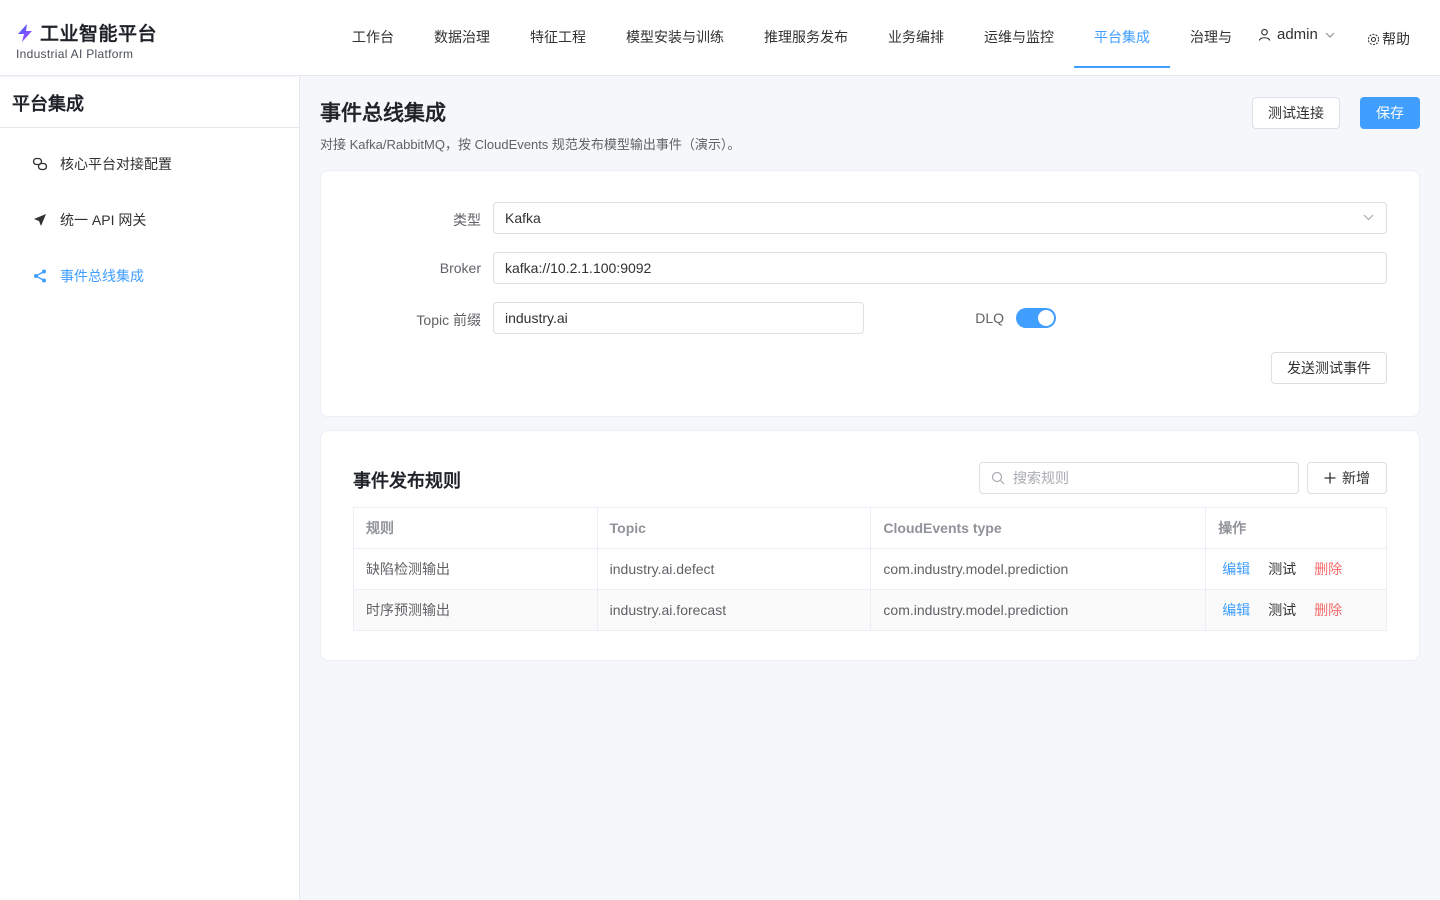 Image resolution: width=1440 pixels, height=900 pixels. Describe the element at coordinates (558, 34) in the screenshot. I see `nav-feature-engineering: 特征工程` at that location.